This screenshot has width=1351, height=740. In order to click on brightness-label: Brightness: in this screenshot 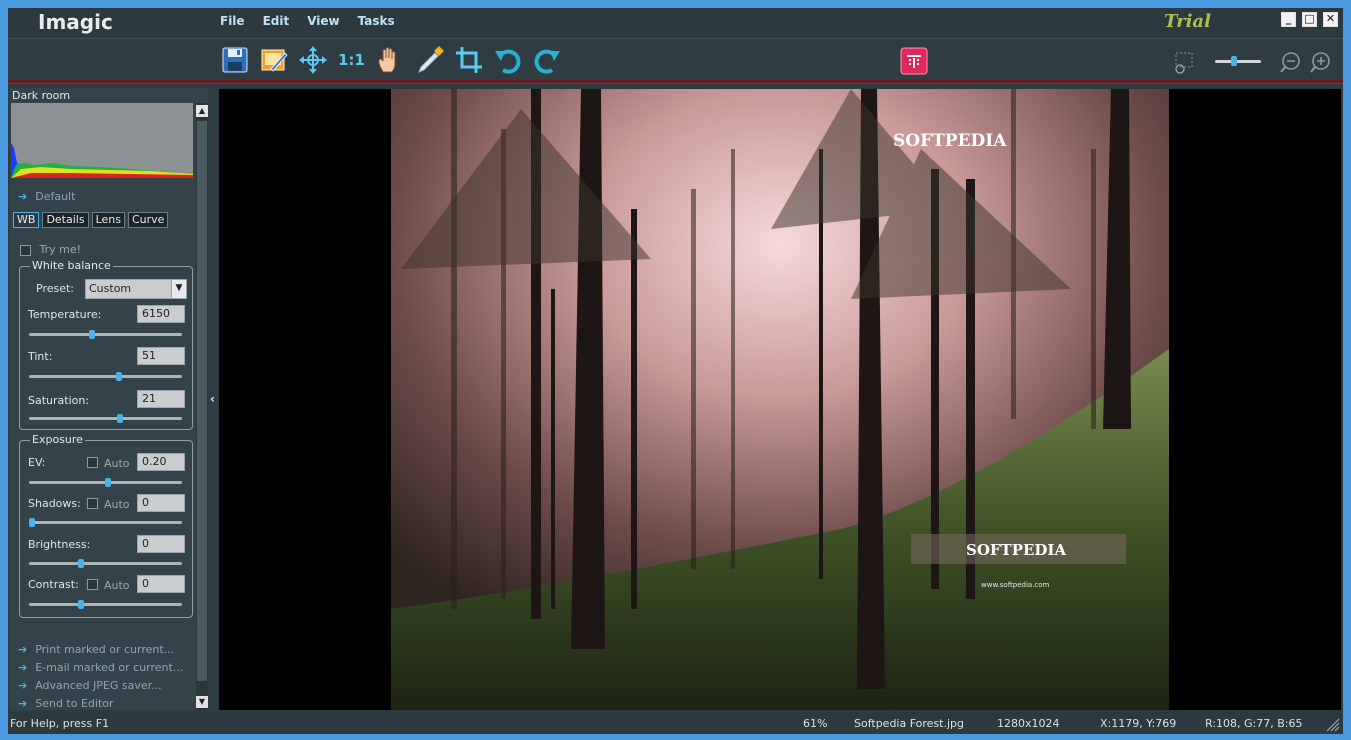, I will do `click(59, 544)`.